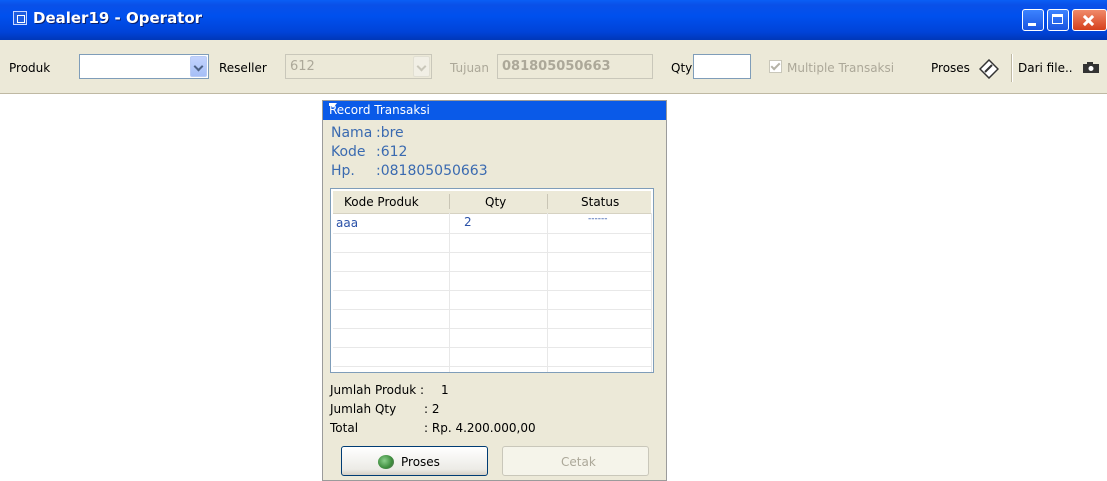  What do you see at coordinates (144, 66) in the screenshot?
I see `produk-combobox` at bounding box center [144, 66].